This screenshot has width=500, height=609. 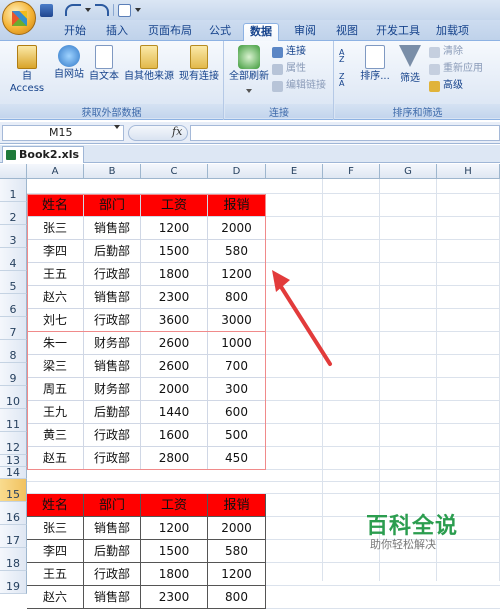 I want to click on row-header-14: 14, so click(x=13, y=473).